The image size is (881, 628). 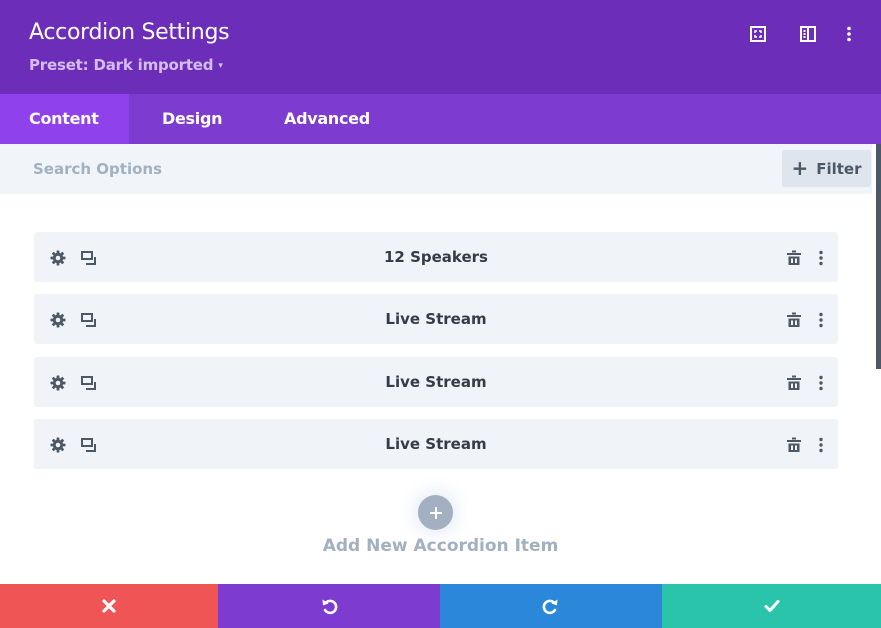 What do you see at coordinates (440, 119) in the screenshot?
I see `settings-tabs: Content Design Advanced` at bounding box center [440, 119].